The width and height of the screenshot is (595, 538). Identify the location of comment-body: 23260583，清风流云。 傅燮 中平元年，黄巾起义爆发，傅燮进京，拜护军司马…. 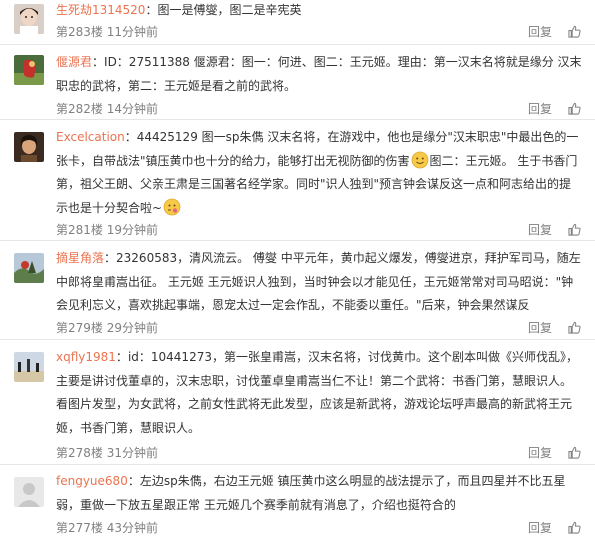
(318, 281).